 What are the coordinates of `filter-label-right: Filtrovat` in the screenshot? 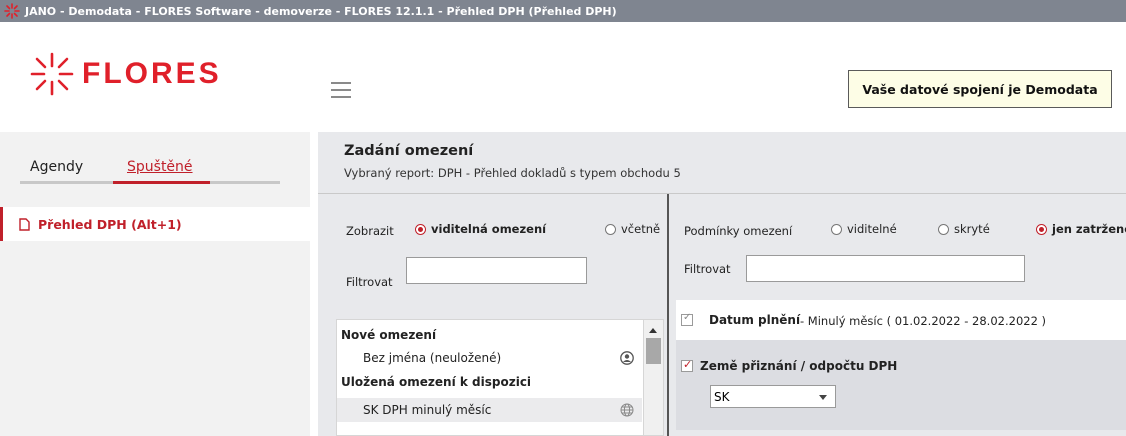 It's located at (707, 269).